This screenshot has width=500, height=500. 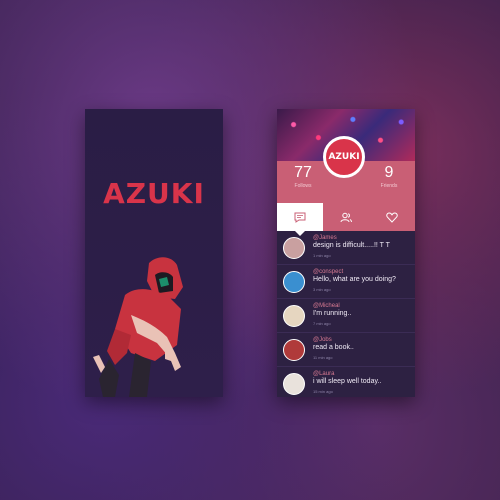 What do you see at coordinates (154, 193) in the screenshot?
I see `app-logo: AZUKI` at bounding box center [154, 193].